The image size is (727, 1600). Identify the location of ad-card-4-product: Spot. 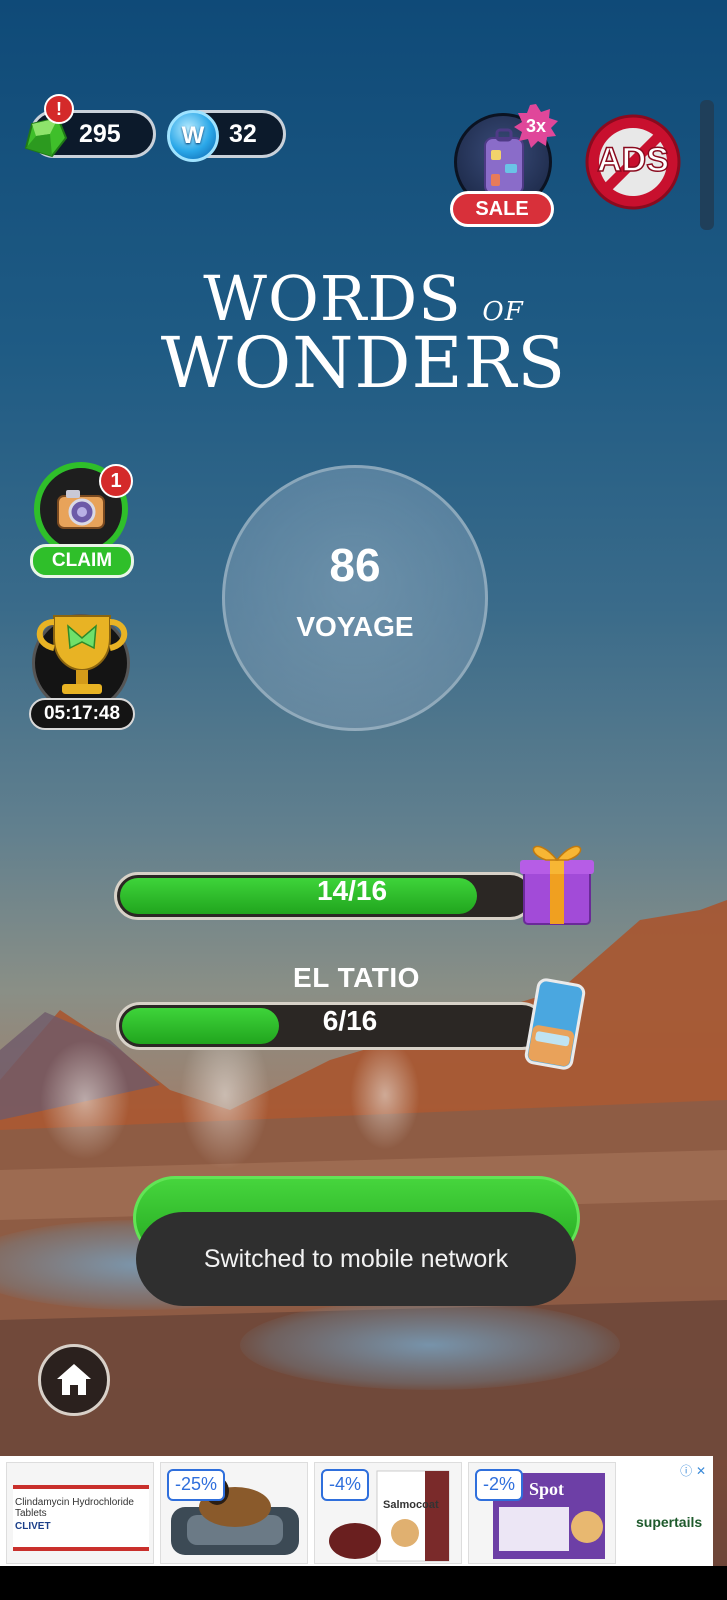
(547, 1489).